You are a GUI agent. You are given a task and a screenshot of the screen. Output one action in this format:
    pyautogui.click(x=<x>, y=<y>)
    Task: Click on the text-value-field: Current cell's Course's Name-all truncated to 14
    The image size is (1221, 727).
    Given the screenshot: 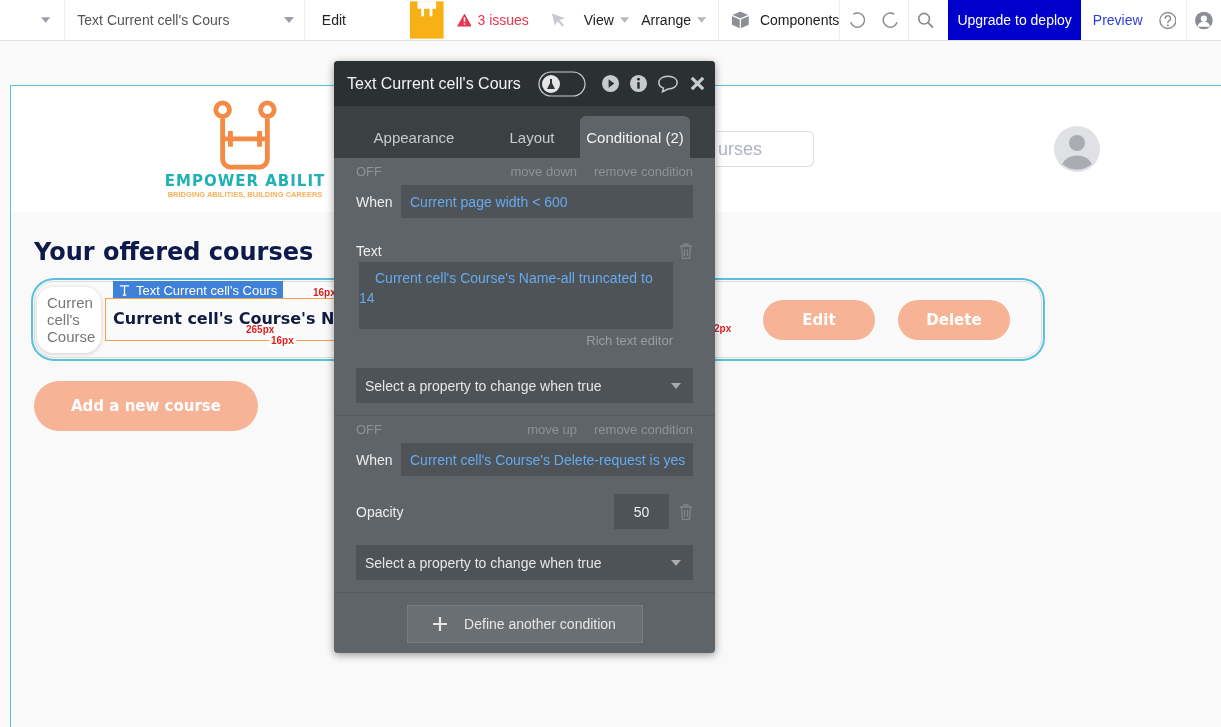 What is the action you would take?
    pyautogui.click(x=516, y=295)
    